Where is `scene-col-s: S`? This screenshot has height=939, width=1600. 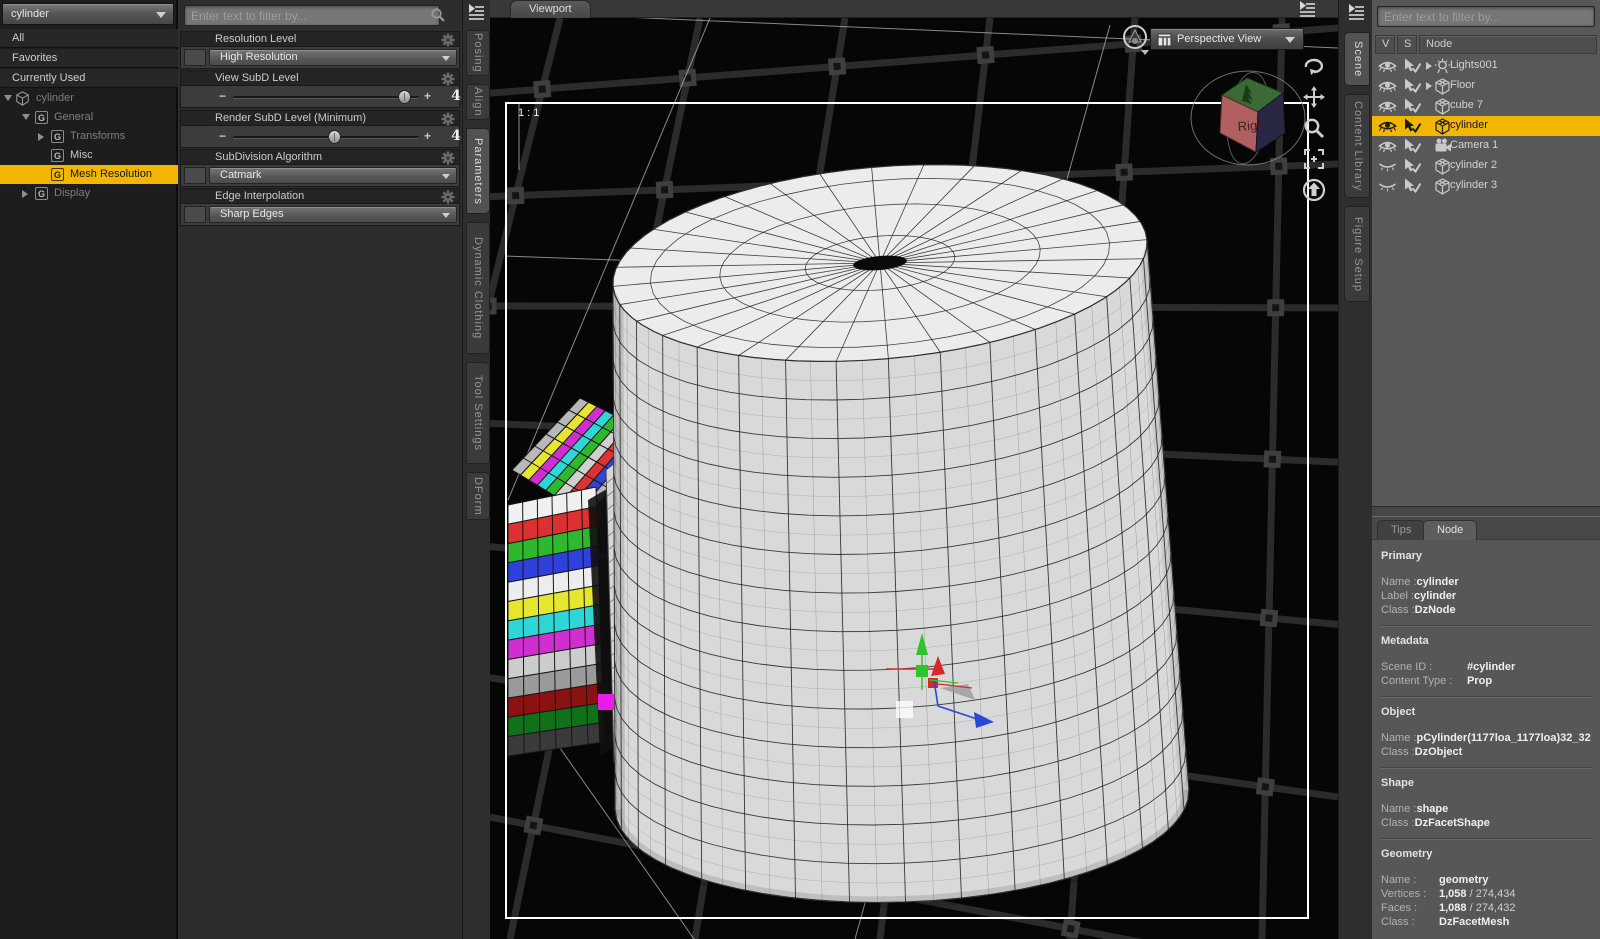 scene-col-s: S is located at coordinates (1407, 44).